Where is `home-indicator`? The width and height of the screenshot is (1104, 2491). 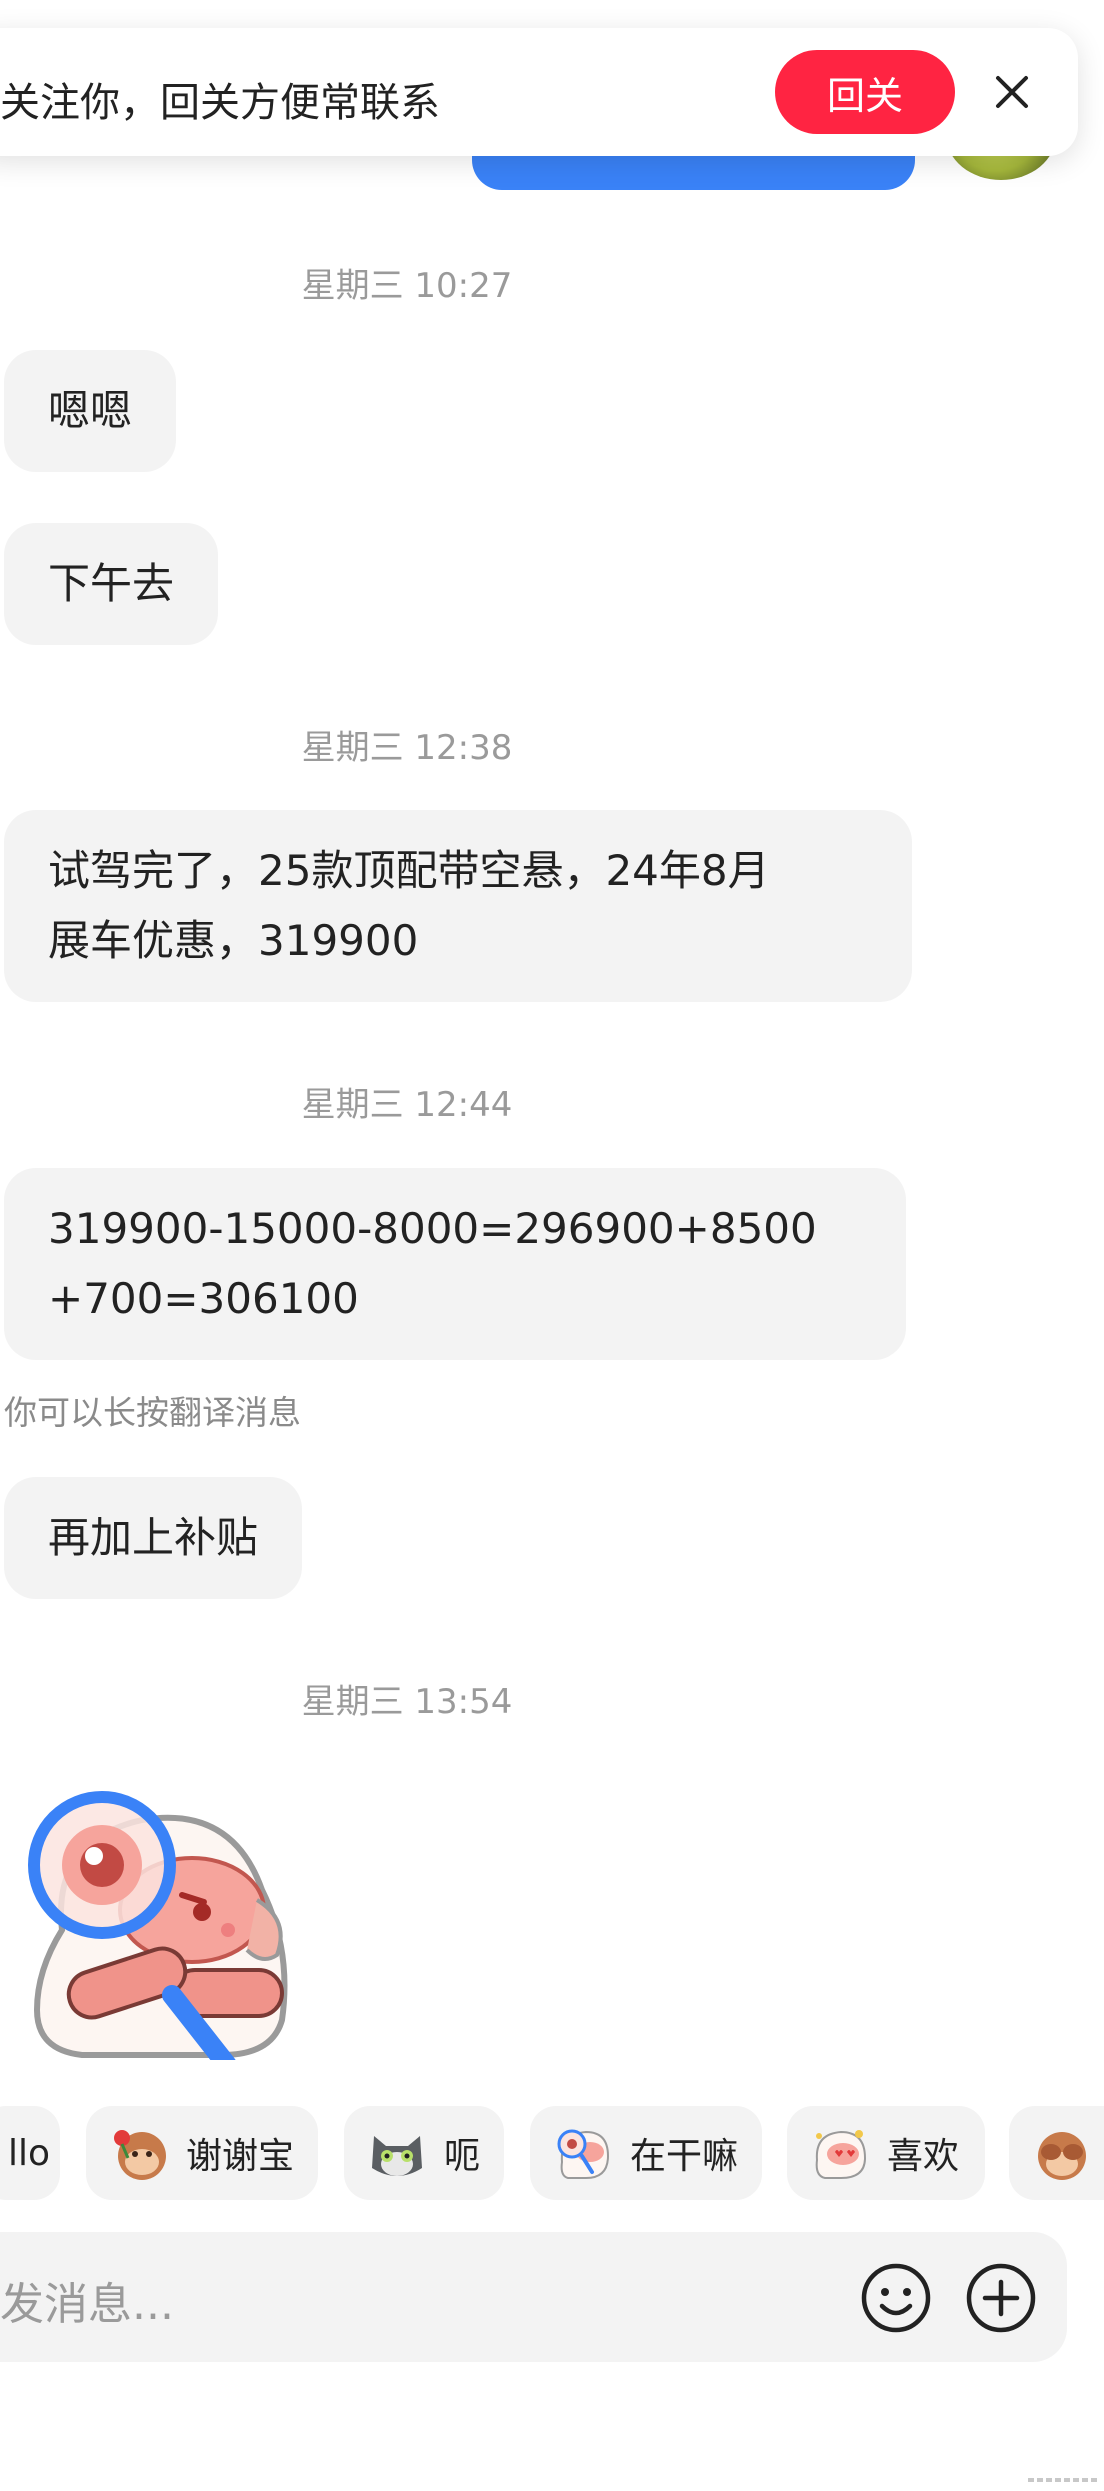 home-indicator is located at coordinates (1063, 2480).